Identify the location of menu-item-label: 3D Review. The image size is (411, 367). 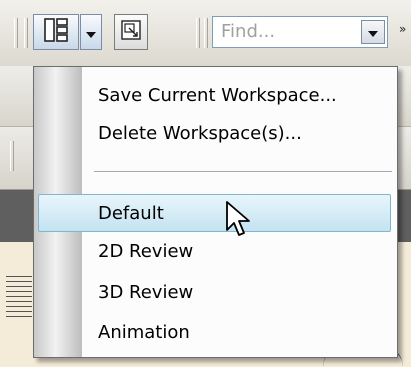
(146, 292).